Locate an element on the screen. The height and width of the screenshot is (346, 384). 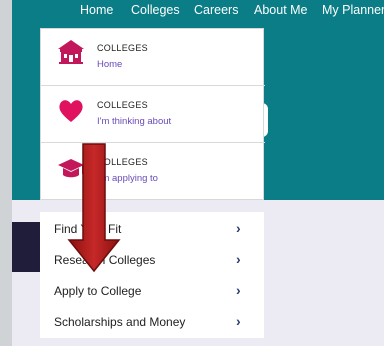
nav-careers: Careers is located at coordinates (216, 10).